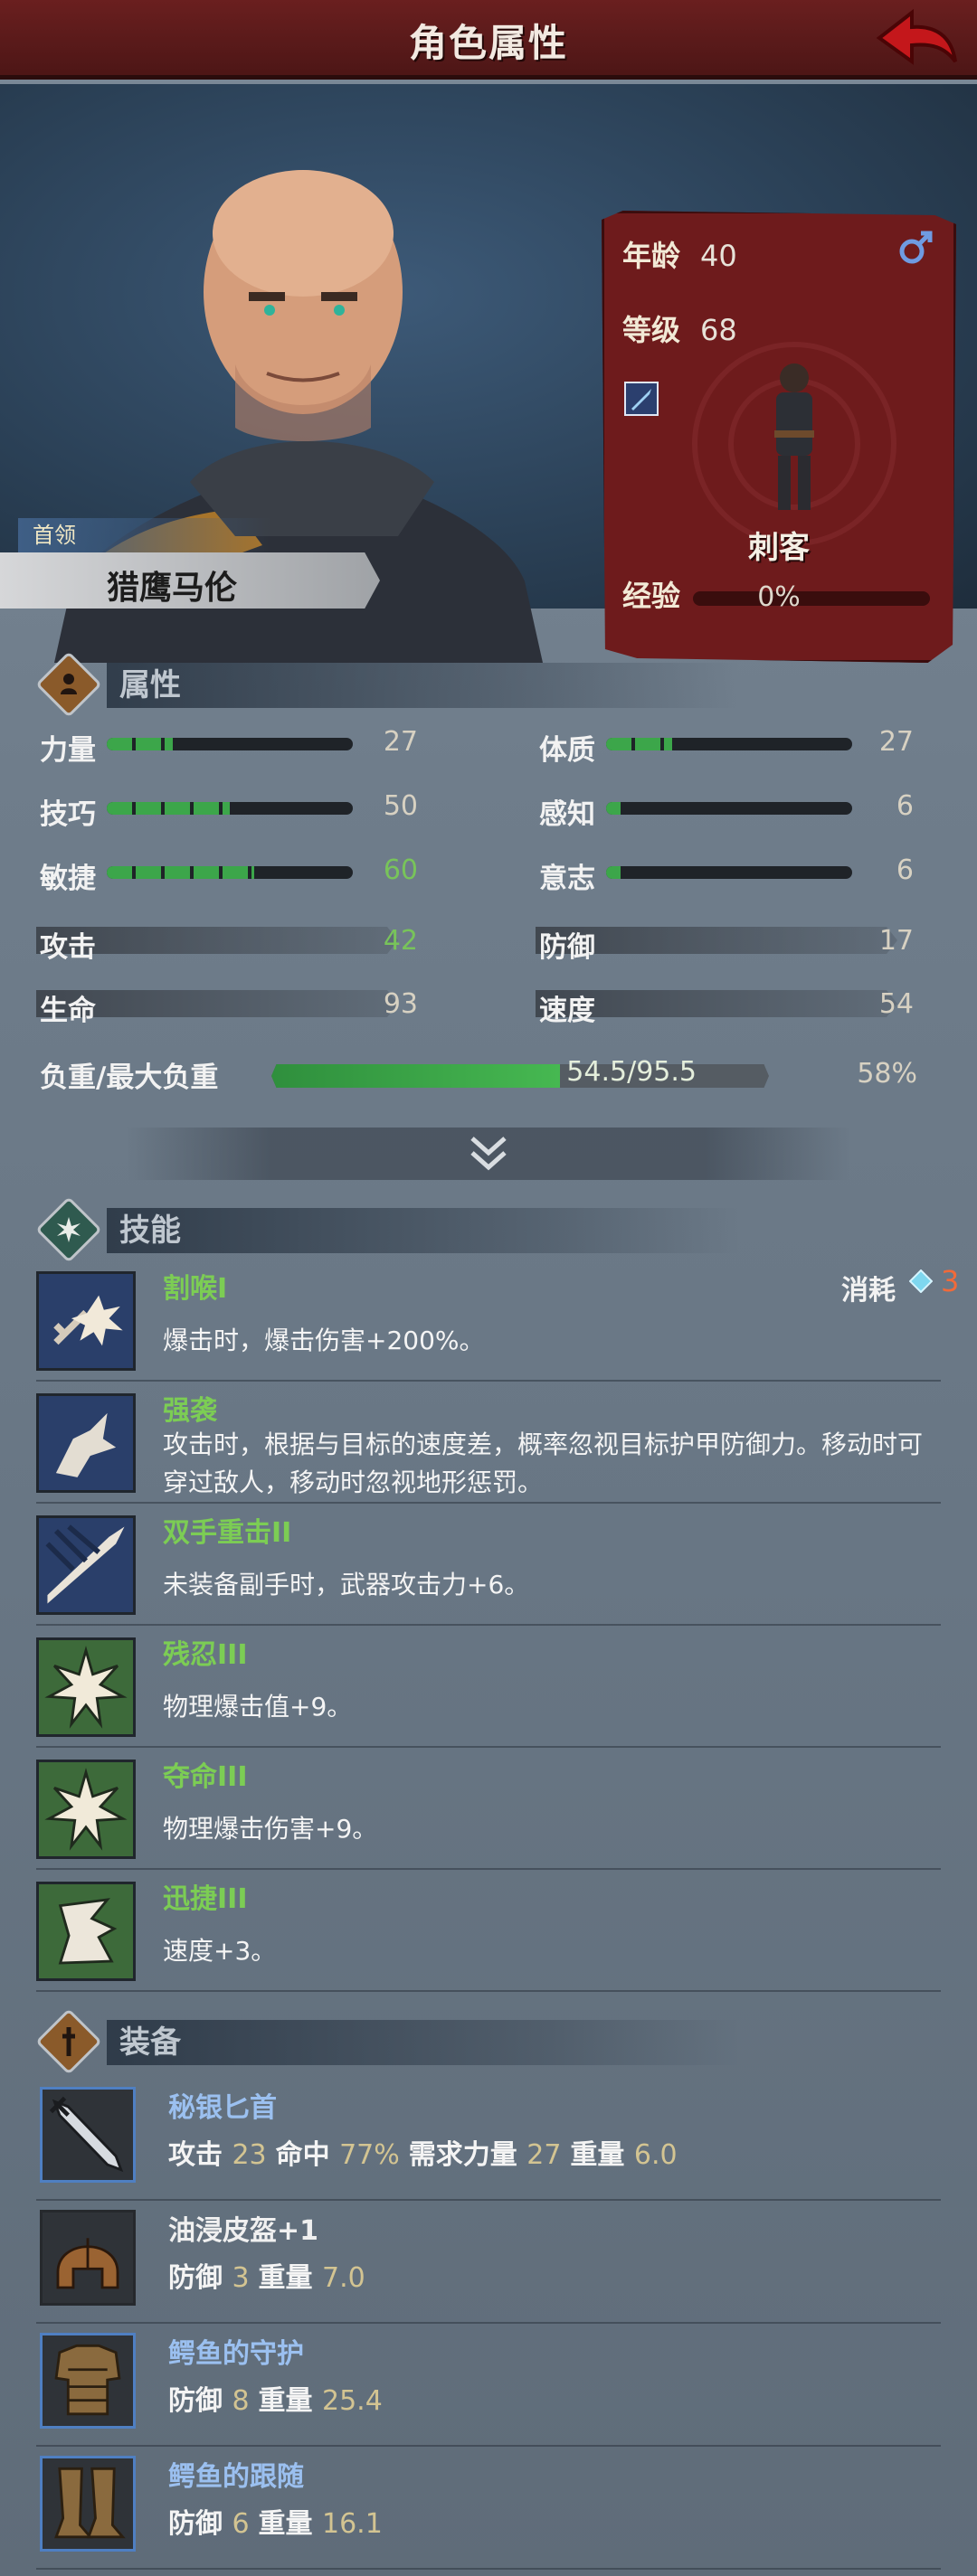 The image size is (977, 2576). What do you see at coordinates (488, 43) in the screenshot?
I see `page-title: 角色属性` at bounding box center [488, 43].